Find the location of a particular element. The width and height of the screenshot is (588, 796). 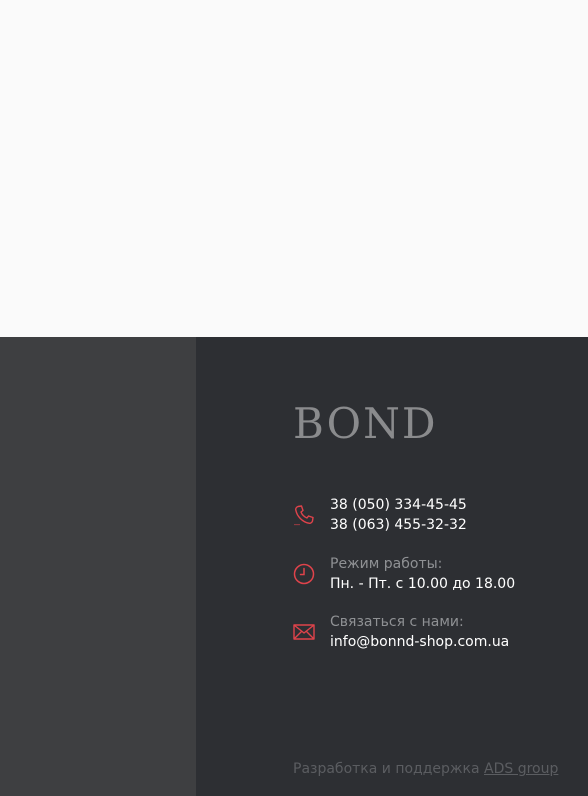

clock-icon is located at coordinates (304, 574).